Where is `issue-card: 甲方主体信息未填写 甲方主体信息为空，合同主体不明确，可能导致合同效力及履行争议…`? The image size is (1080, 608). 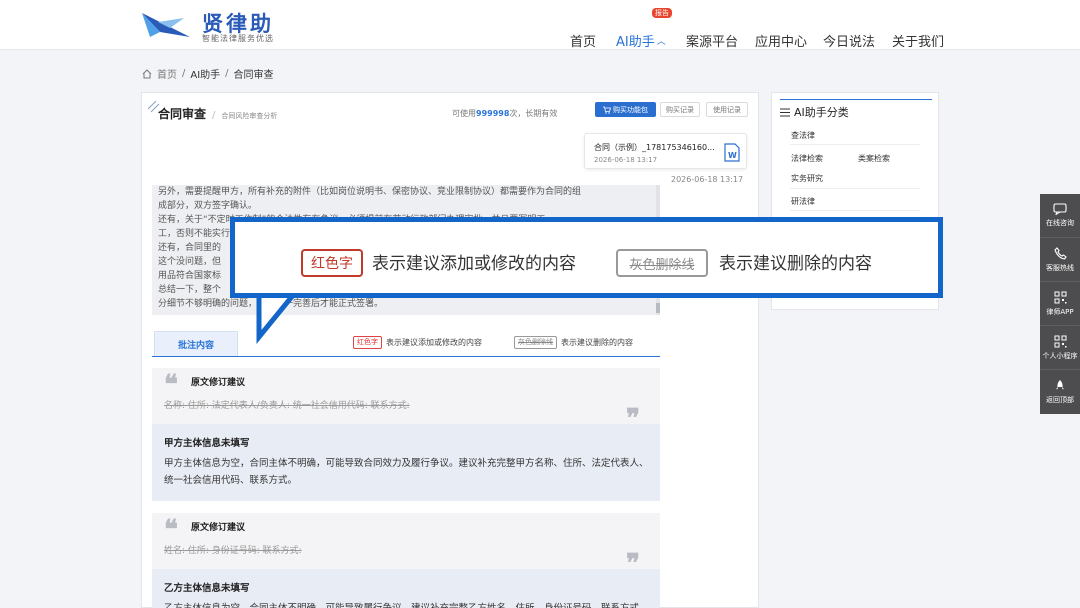
issue-card: 甲方主体信息未填写 甲方主体信息为空，合同主体不明确，可能导致合同效力及履行争议… is located at coordinates (406, 462).